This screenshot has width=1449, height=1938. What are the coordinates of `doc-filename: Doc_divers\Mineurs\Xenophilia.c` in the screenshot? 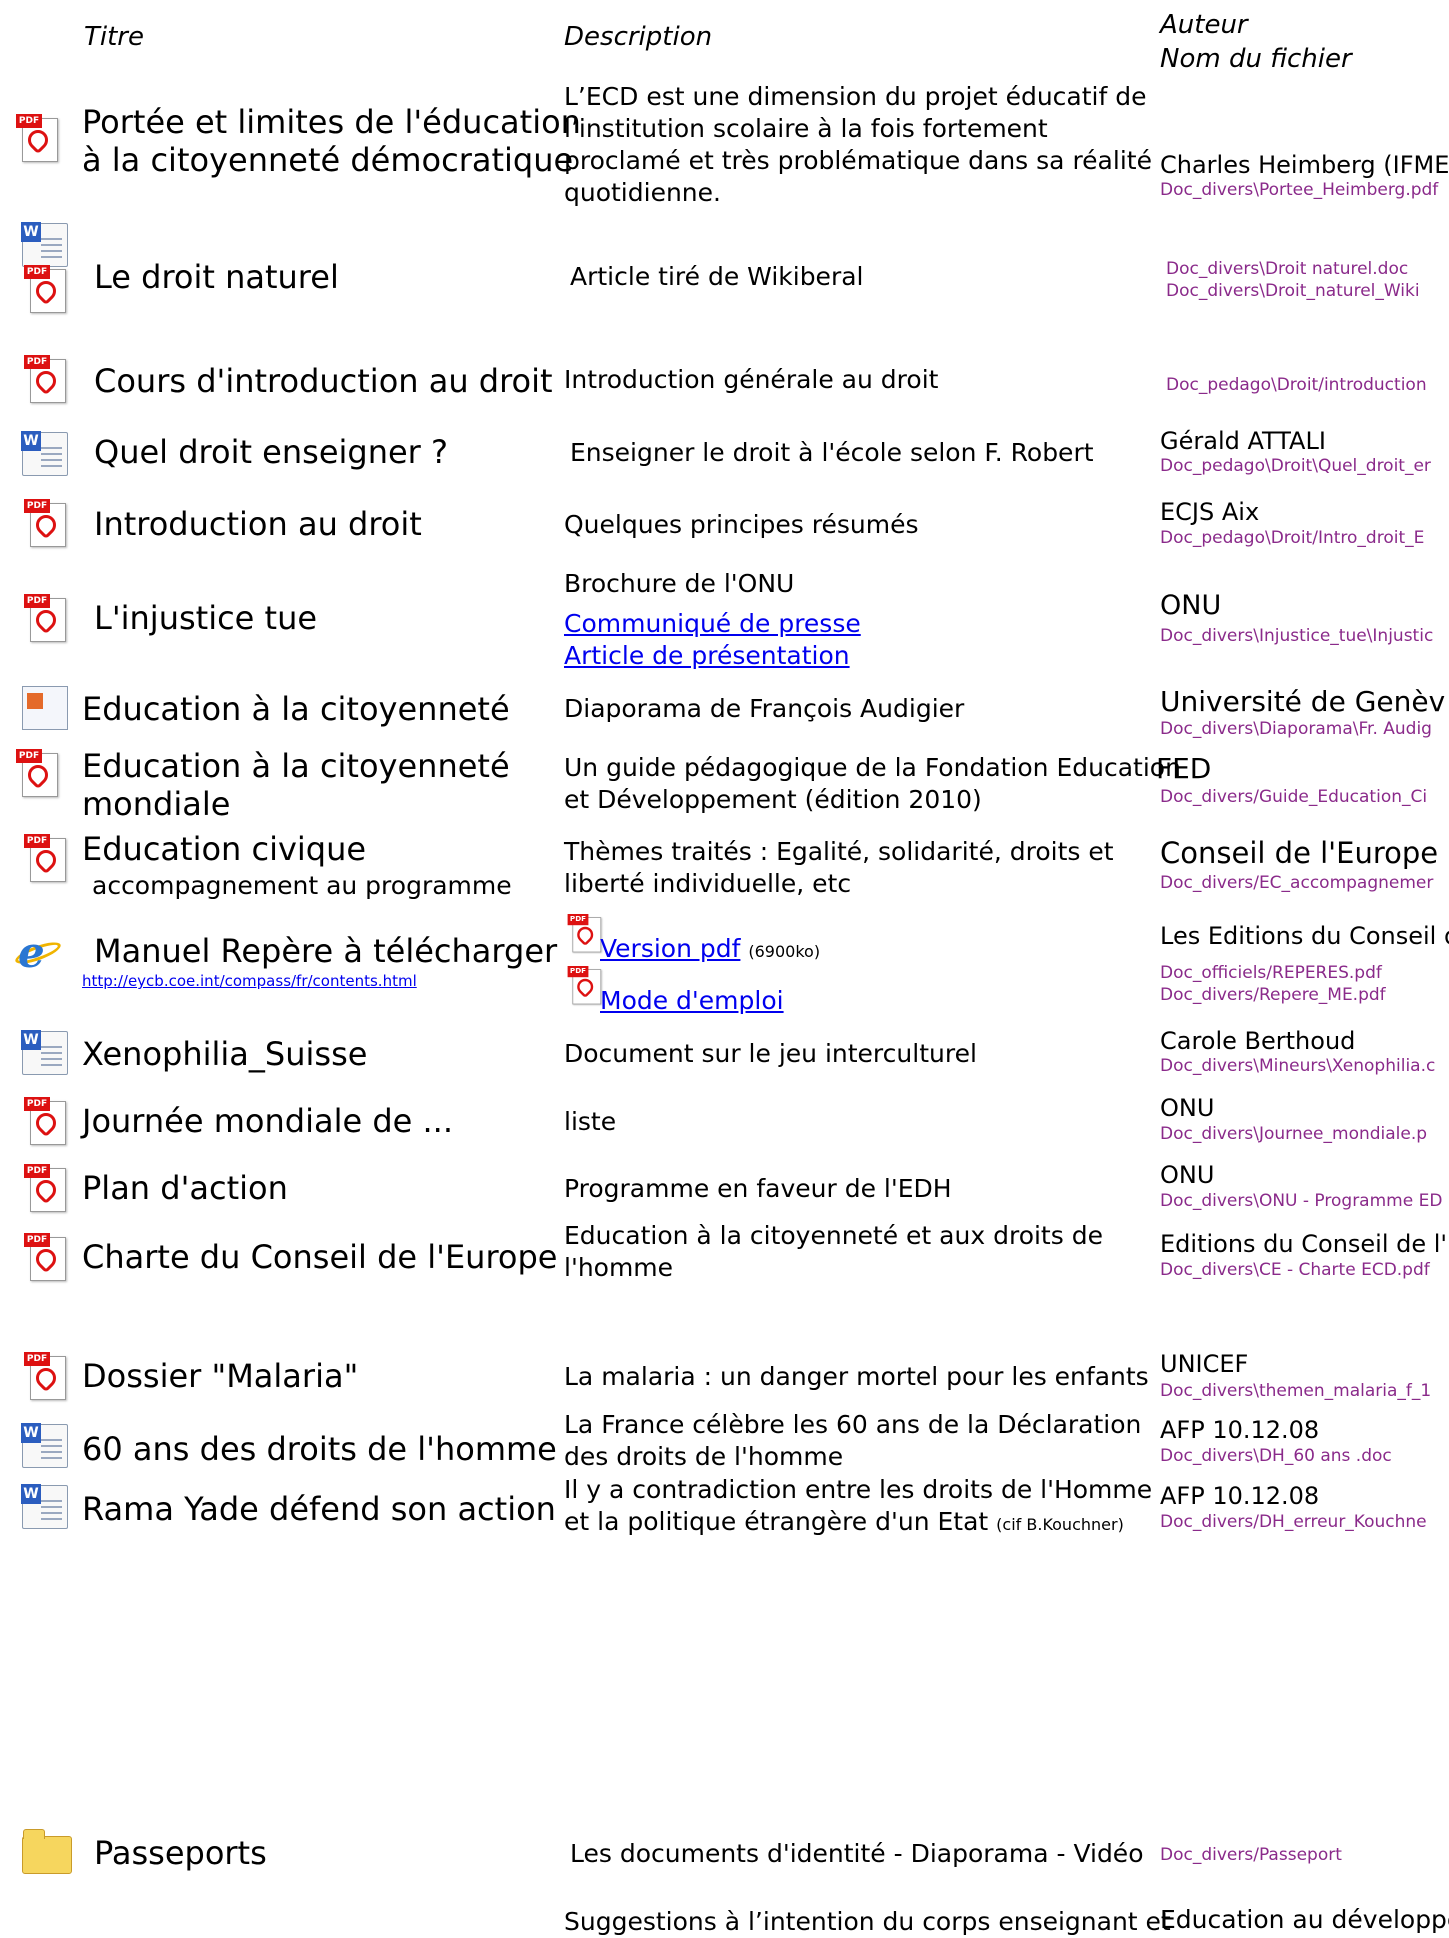 It's located at (1297, 1066).